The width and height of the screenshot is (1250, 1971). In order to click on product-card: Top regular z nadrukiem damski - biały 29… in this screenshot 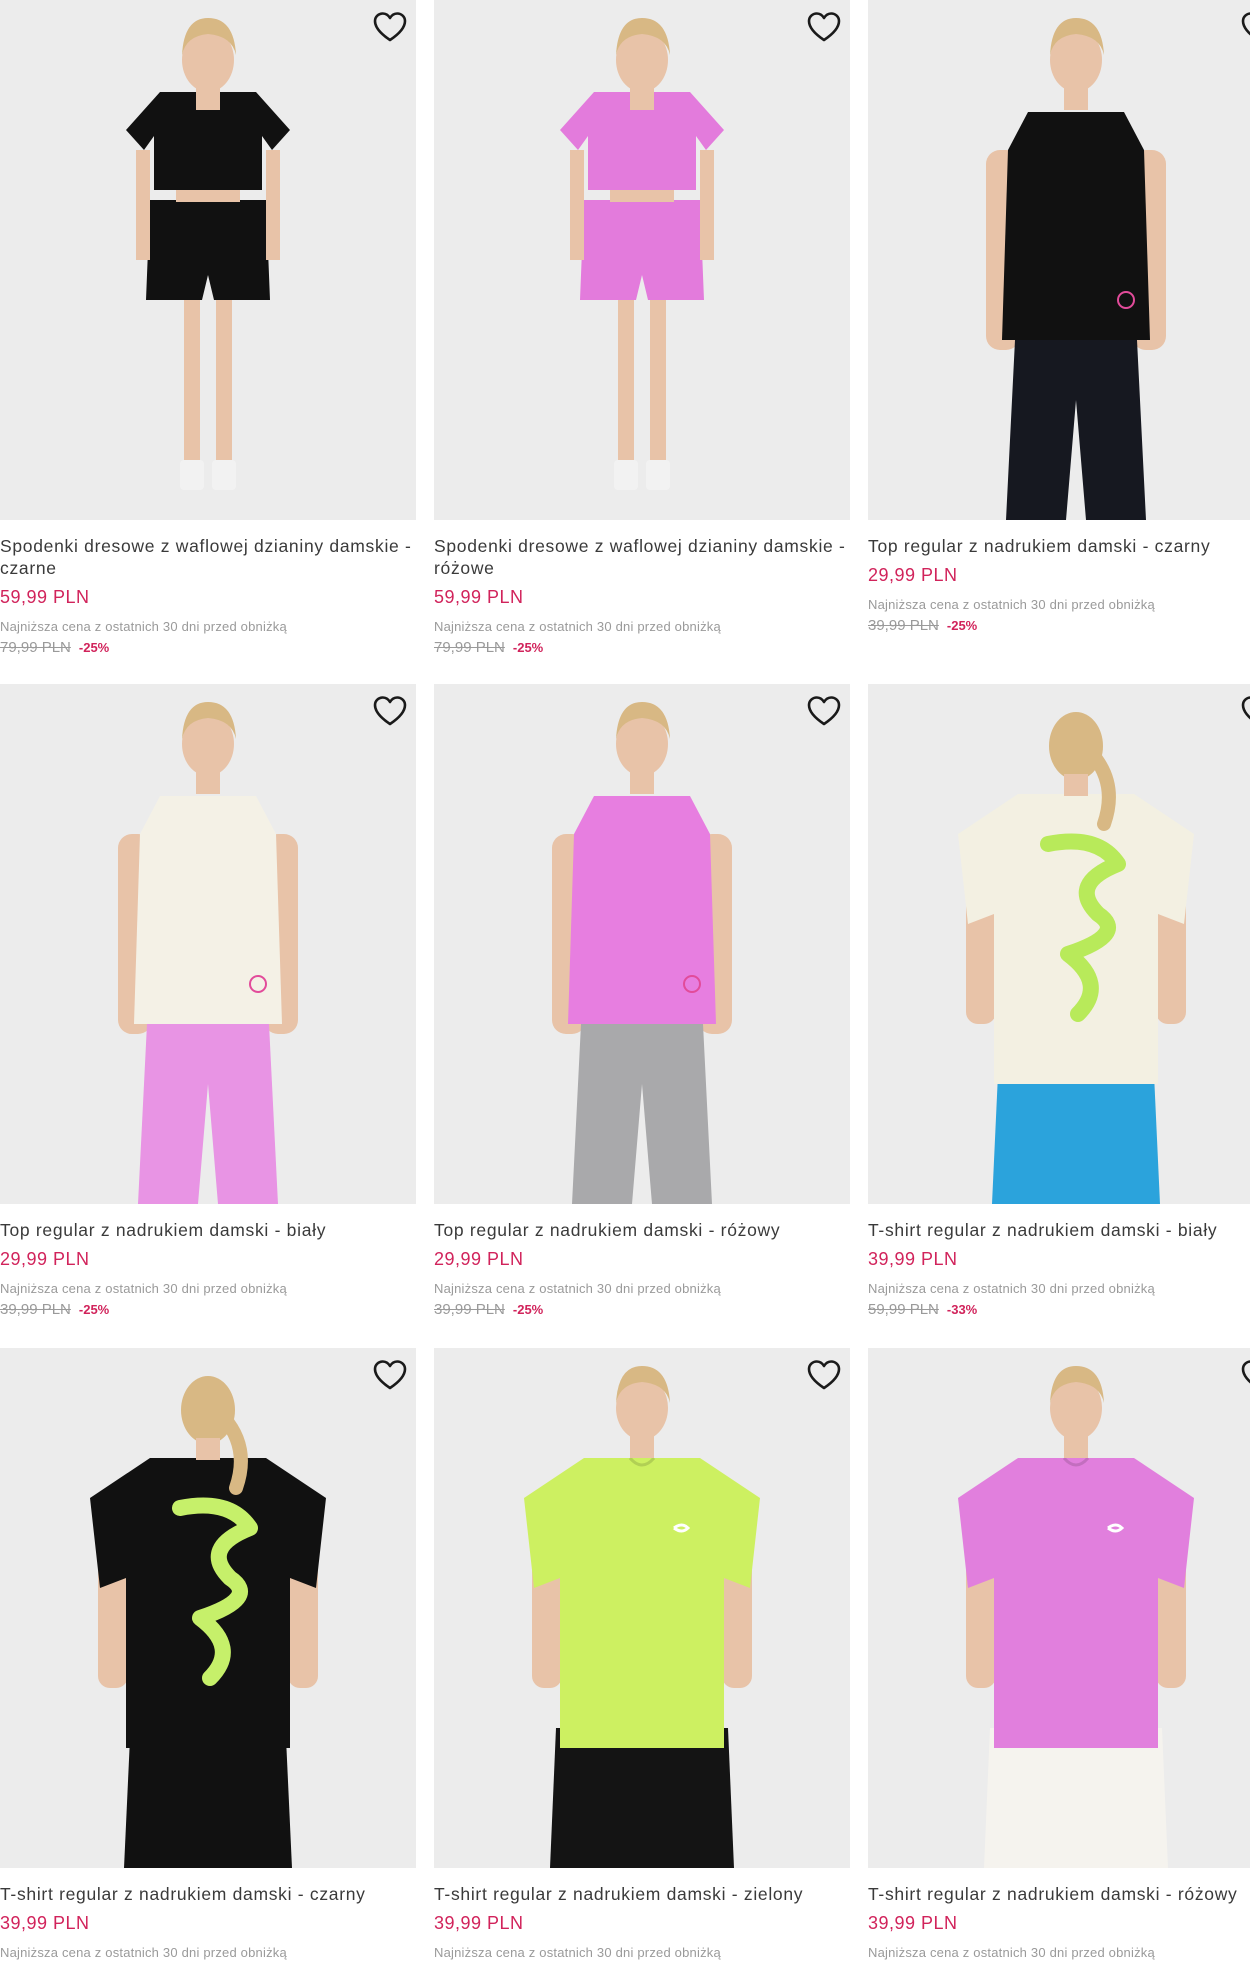, I will do `click(208, 1001)`.